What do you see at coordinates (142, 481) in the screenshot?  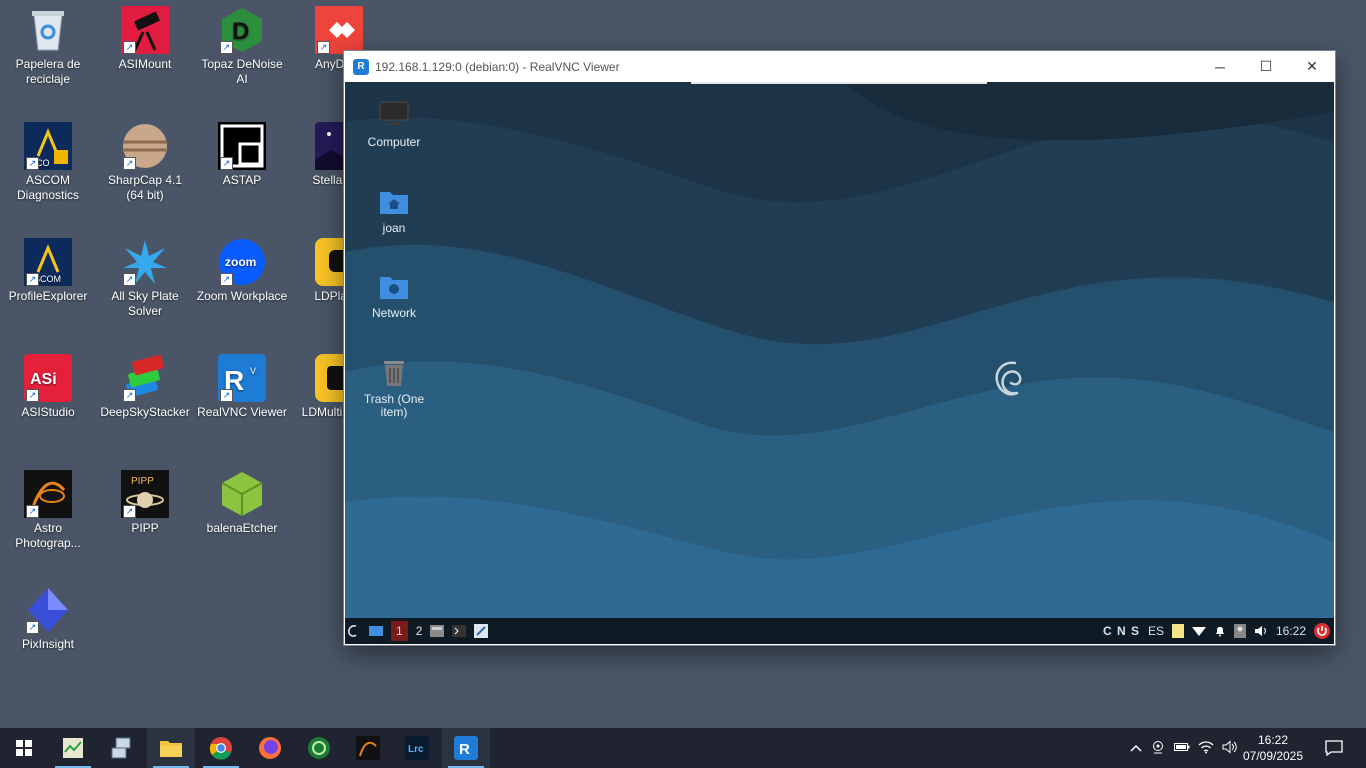 I see `svg-text: PIPP` at bounding box center [142, 481].